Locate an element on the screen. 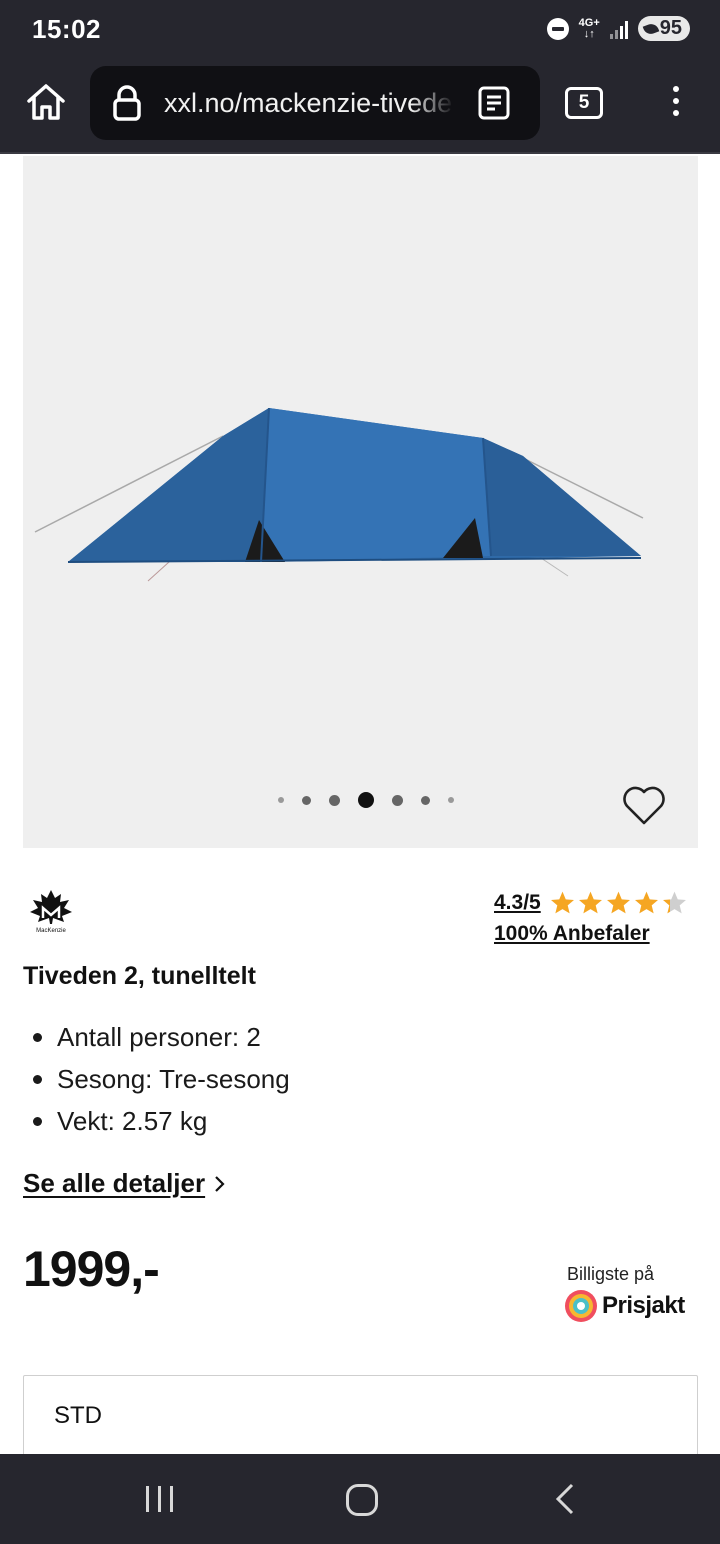 Image resolution: width=720 pixels, height=1544 pixels. rating: 4.3/5 is located at coordinates (591, 903).